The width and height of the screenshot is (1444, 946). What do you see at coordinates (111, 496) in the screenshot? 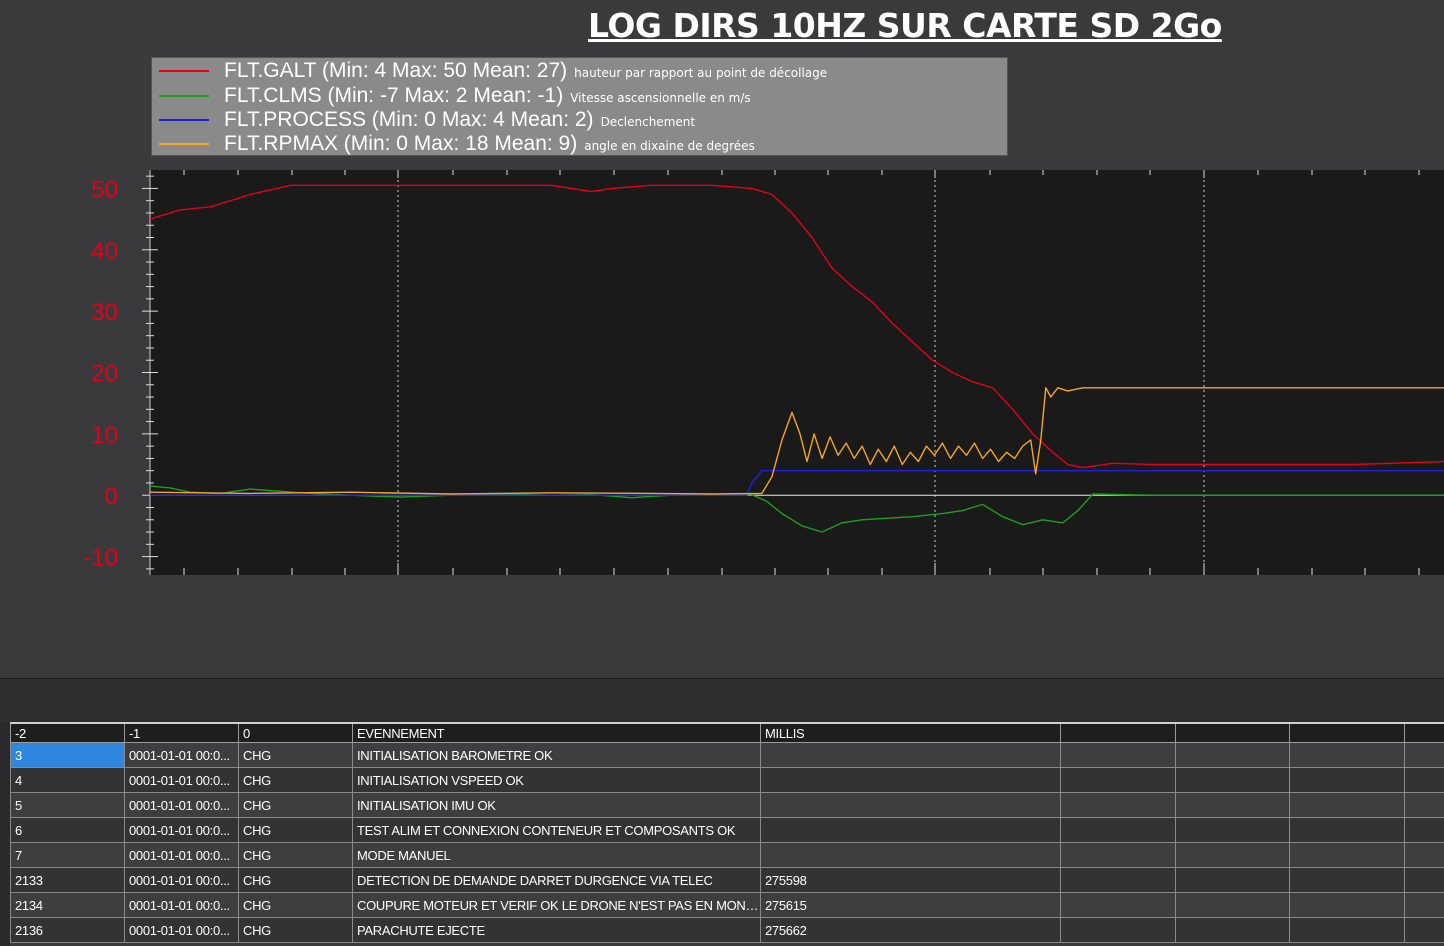
I see `y-tick-label: 0` at bounding box center [111, 496].